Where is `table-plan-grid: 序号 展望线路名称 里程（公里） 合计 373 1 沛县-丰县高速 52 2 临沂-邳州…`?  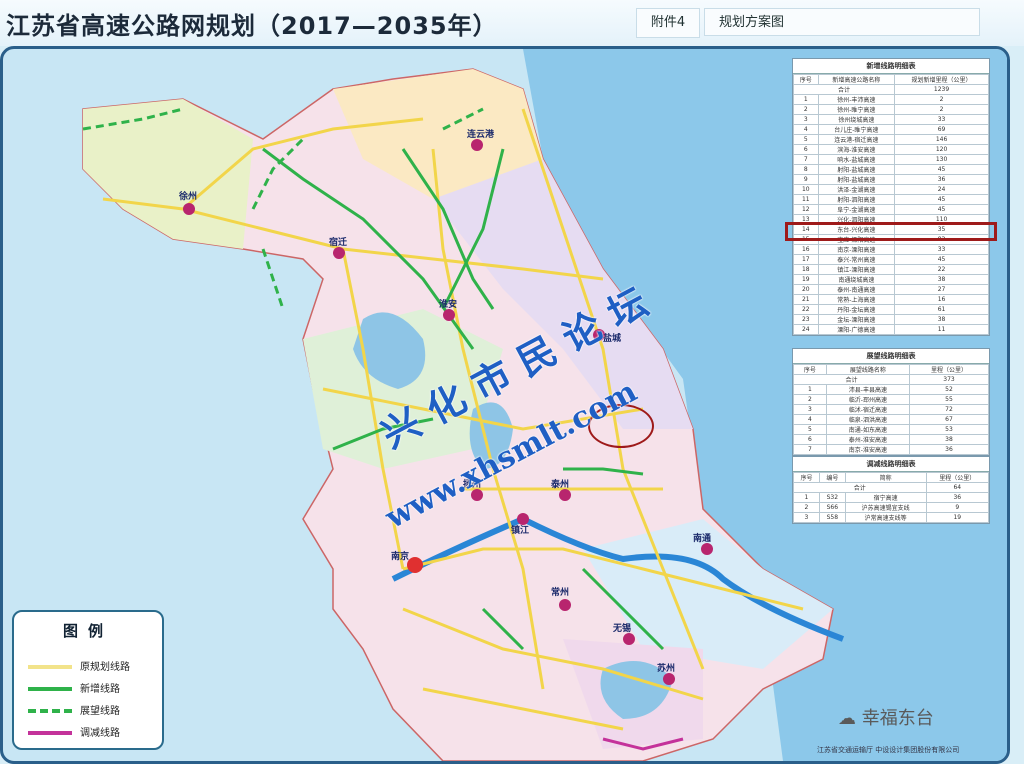
table-plan-grid: 序号 展望线路名称 里程（公里） 合计 373 1 沛县-丰县高速 52 2 临沂-邳州… is located at coordinates (891, 409).